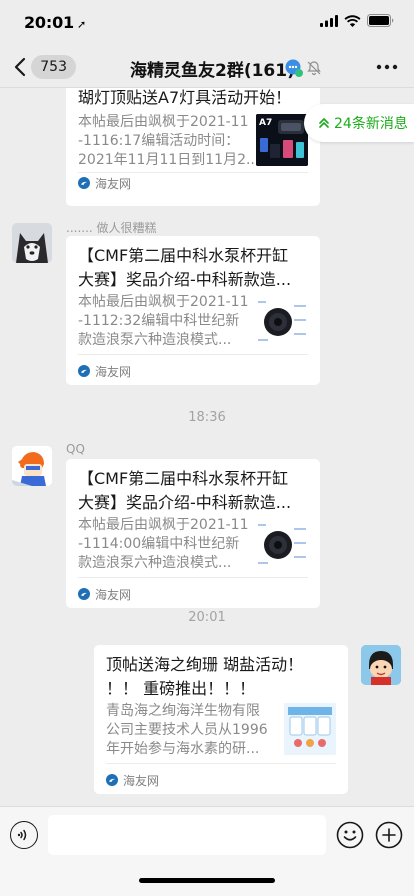 This screenshot has height=896, width=414. Describe the element at coordinates (212, 68) in the screenshot. I see `chat-title: 海精灵鱼友2群(161)` at that location.